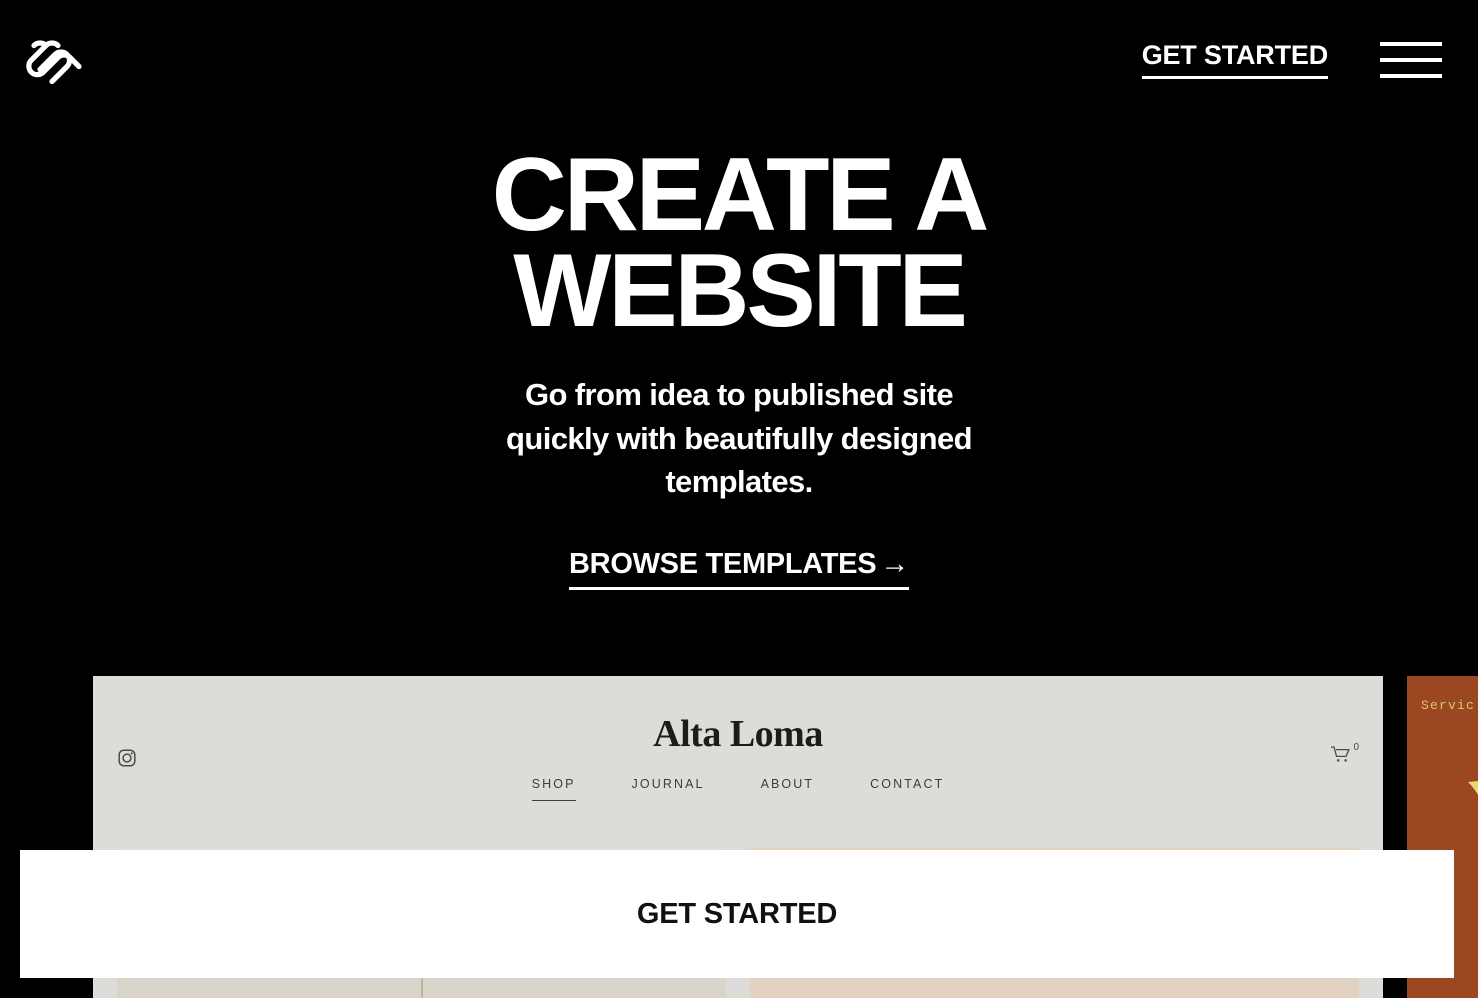 Image resolution: width=1478 pixels, height=998 pixels. What do you see at coordinates (553, 789) in the screenshot?
I see `template-nav-item-shop: SHOP` at bounding box center [553, 789].